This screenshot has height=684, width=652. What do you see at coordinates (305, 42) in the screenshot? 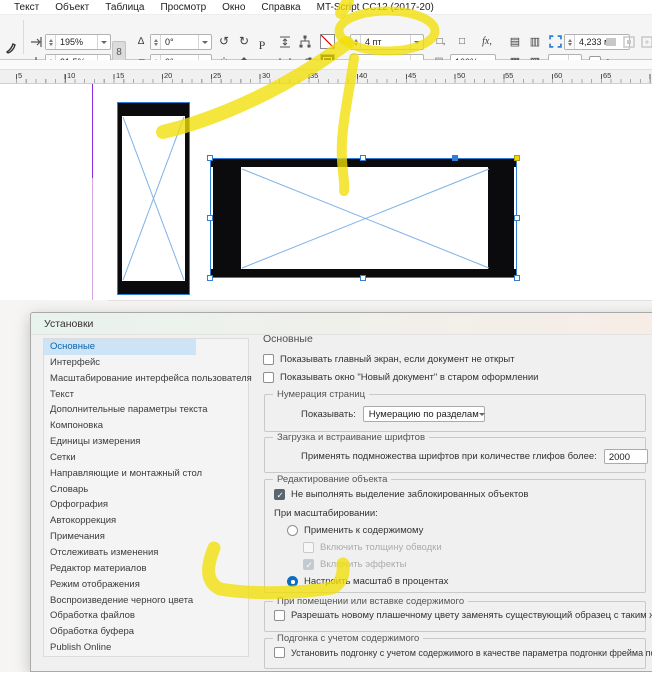
I see `align-tree-icon` at bounding box center [305, 42].